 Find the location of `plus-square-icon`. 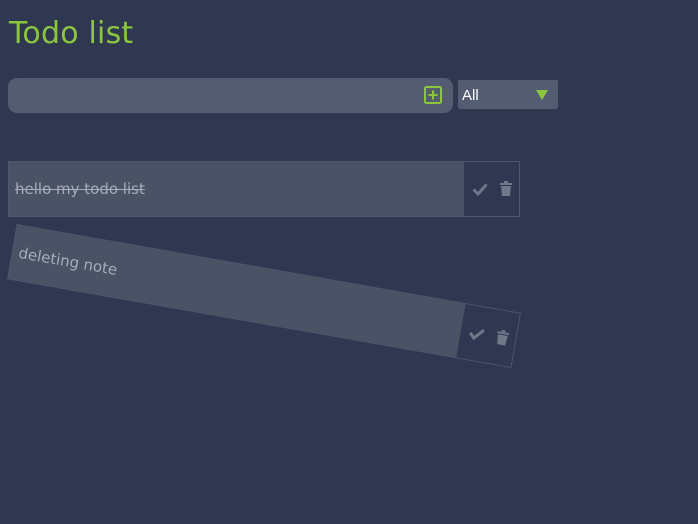

plus-square-icon is located at coordinates (433, 95).